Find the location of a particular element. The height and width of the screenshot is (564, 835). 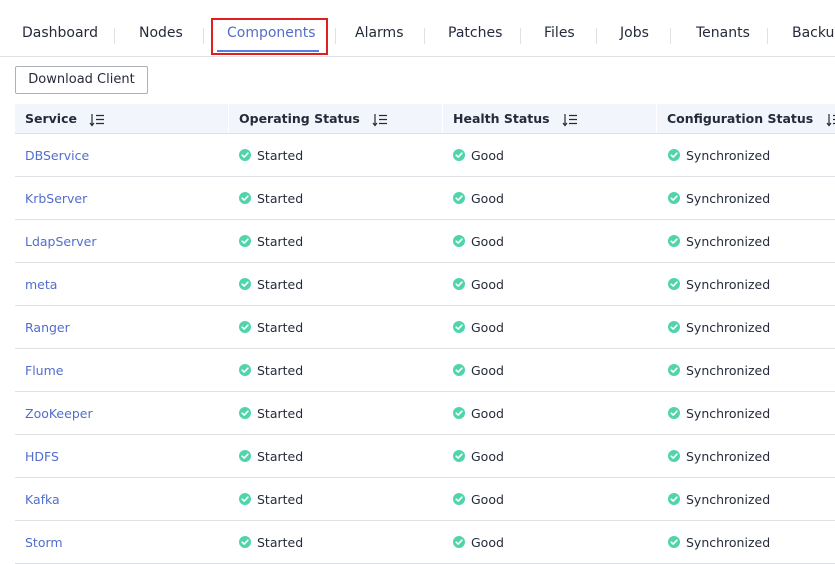

column-header-service: Service is located at coordinates (65, 119).